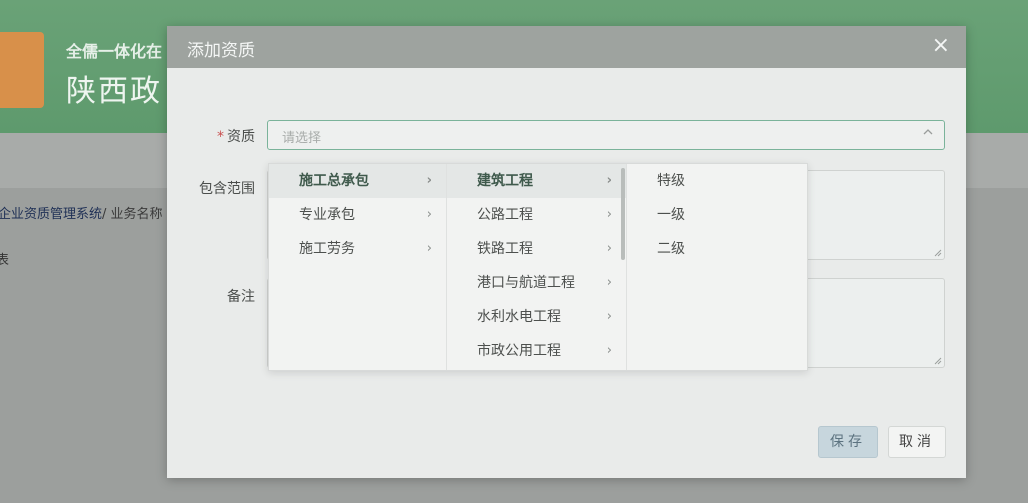 This screenshot has height=503, width=1028. I want to click on cascader-option: 一级, so click(717, 215).